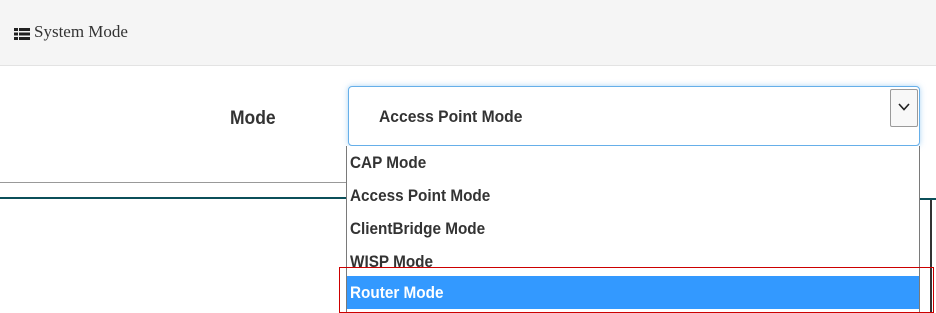 This screenshot has width=936, height=313. I want to click on panel-right-border, so click(931, 256).